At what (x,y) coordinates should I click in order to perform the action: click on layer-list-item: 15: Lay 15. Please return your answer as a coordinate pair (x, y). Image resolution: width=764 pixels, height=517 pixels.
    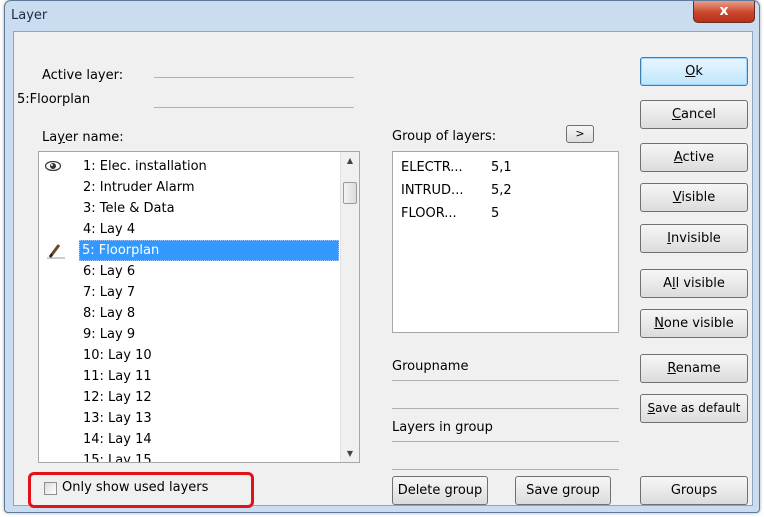
    Looking at the image, I should click on (190, 456).